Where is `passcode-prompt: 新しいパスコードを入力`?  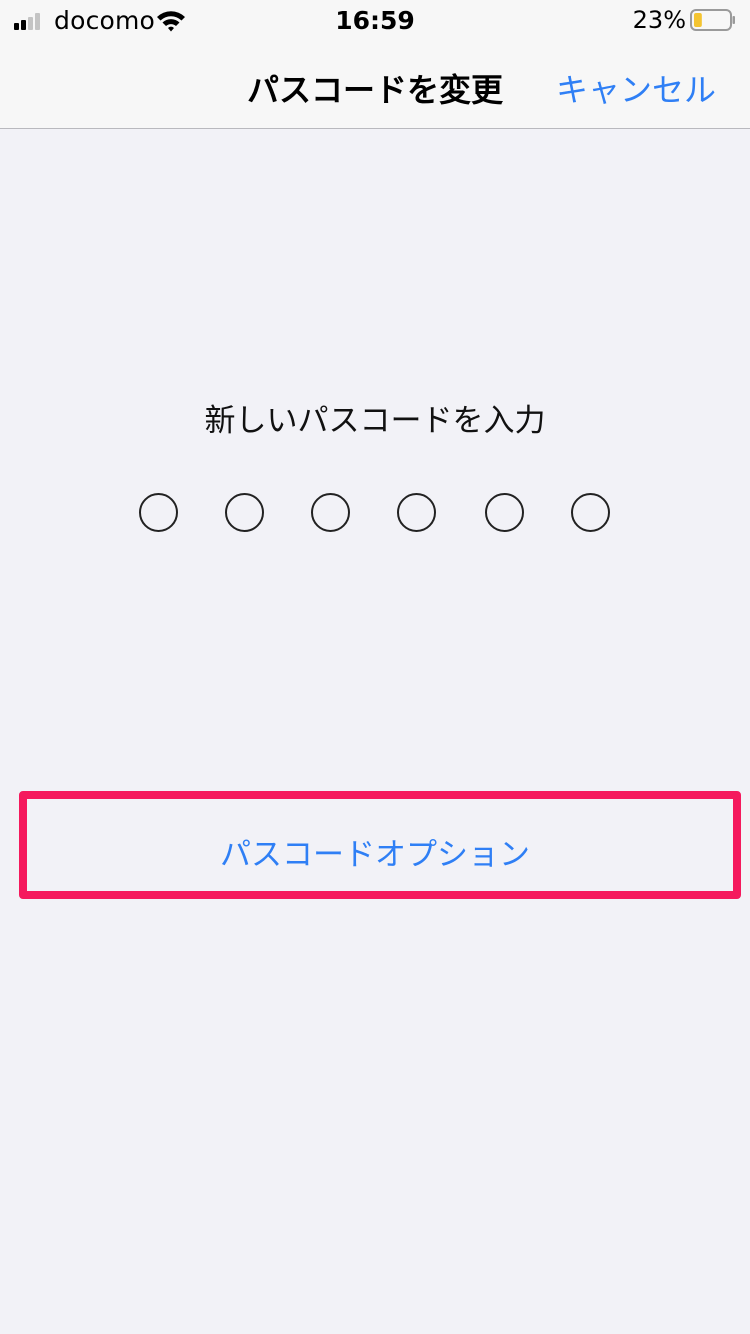 passcode-prompt: 新しいパスコードを入力 is located at coordinates (375, 421).